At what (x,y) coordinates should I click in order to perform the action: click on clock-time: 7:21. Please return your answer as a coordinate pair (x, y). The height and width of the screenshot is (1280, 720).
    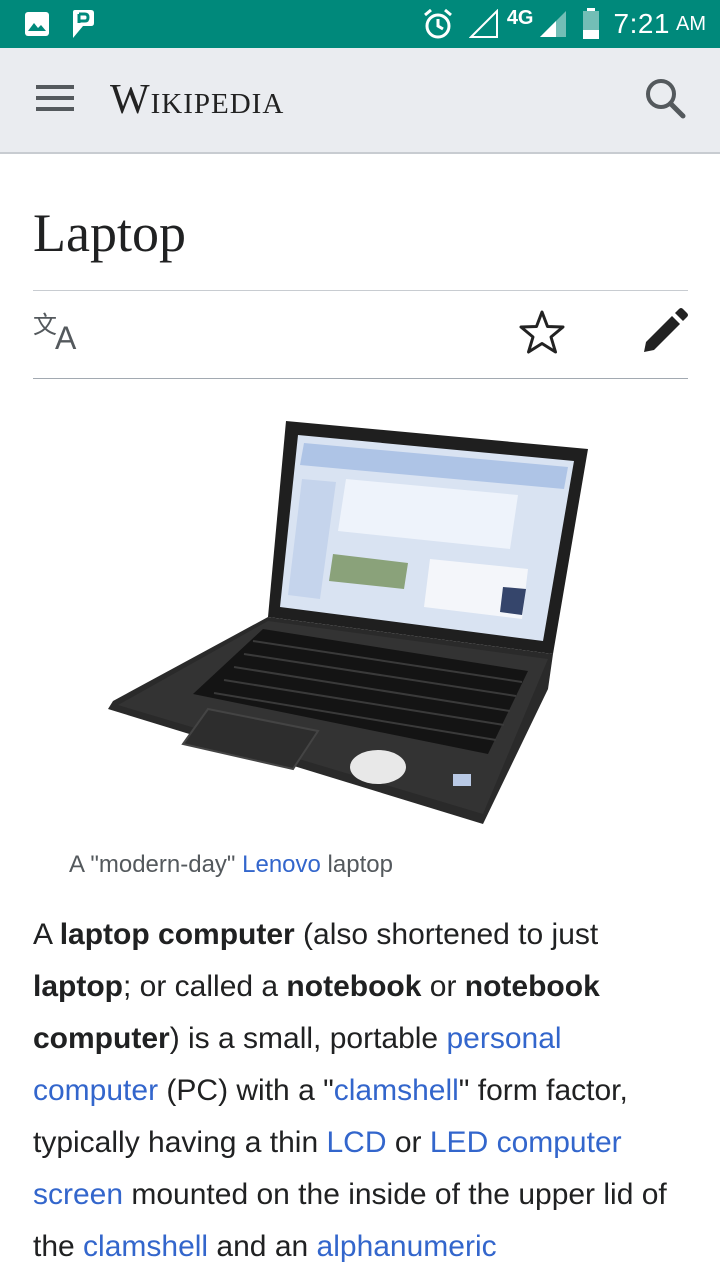
    Looking at the image, I should click on (641, 23).